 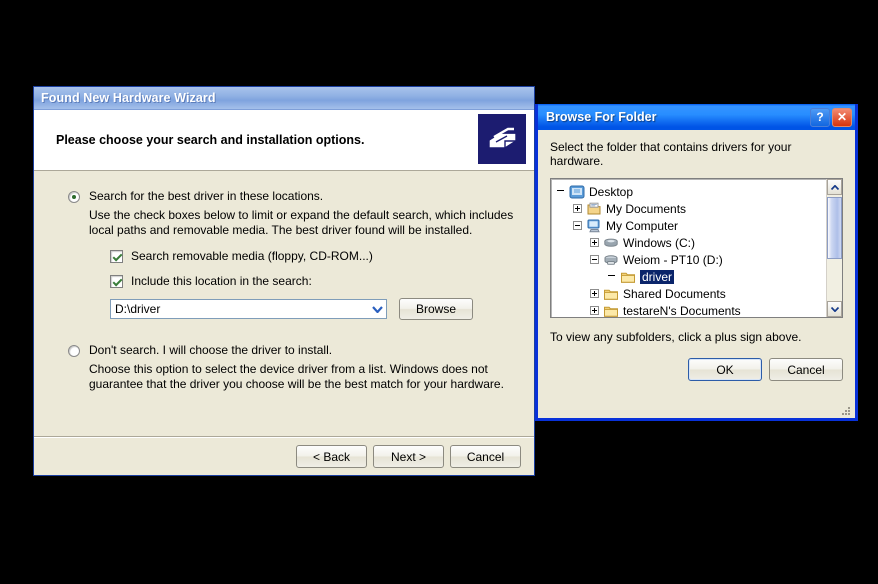 I want to click on removable-drive-icon, so click(x=611, y=260).